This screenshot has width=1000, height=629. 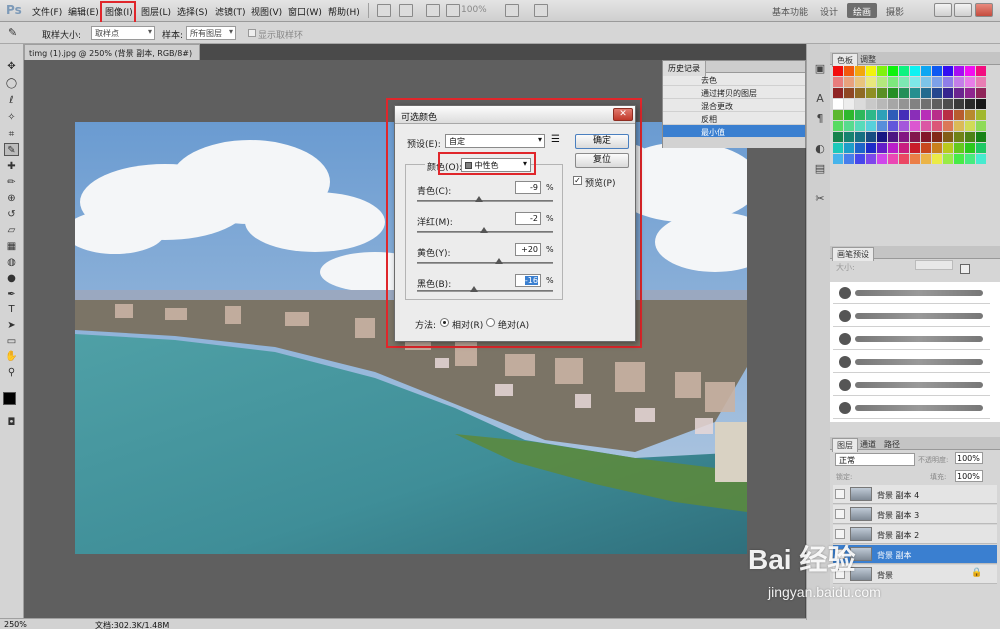 I want to click on fill-field: 100%, so click(x=969, y=476).